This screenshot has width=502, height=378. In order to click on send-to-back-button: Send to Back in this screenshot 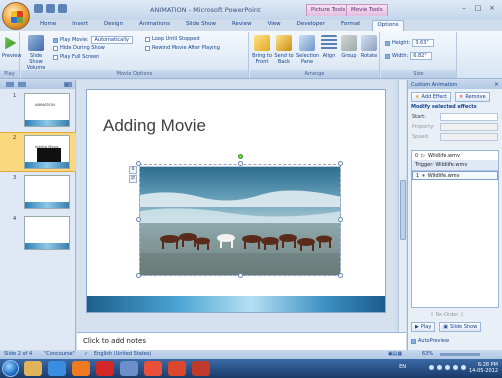, I will do `click(284, 50)`.